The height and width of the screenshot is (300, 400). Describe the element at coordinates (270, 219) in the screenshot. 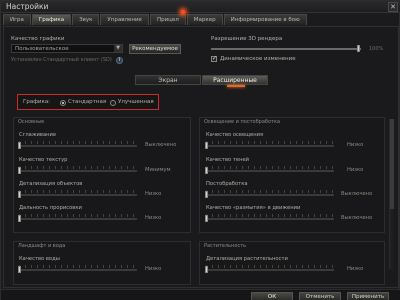

I see `motion-blur-slider` at that location.